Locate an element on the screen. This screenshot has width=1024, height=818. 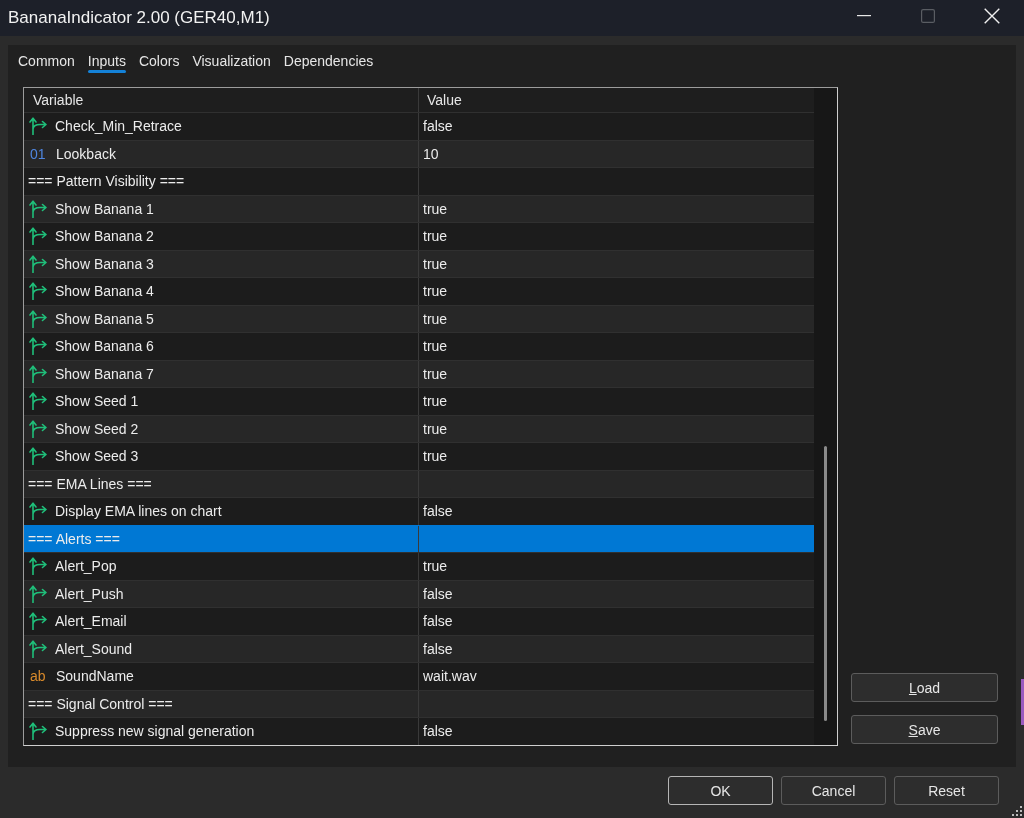
tab: Dependencies is located at coordinates (329, 60).